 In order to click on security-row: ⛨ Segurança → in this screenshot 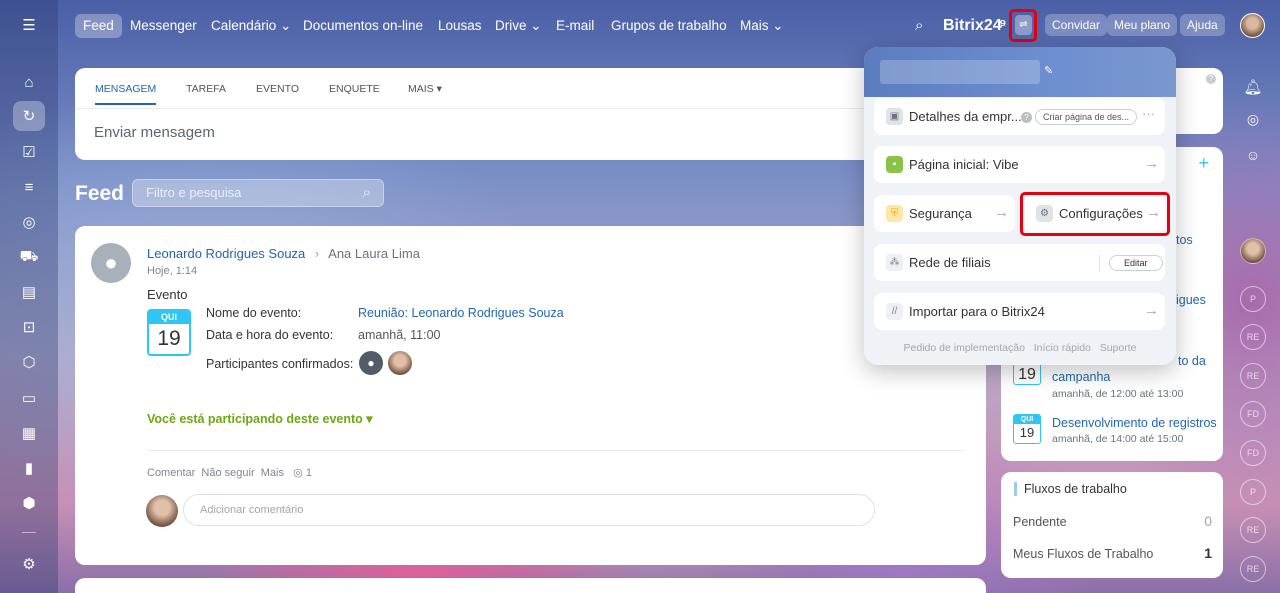, I will do `click(944, 213)`.